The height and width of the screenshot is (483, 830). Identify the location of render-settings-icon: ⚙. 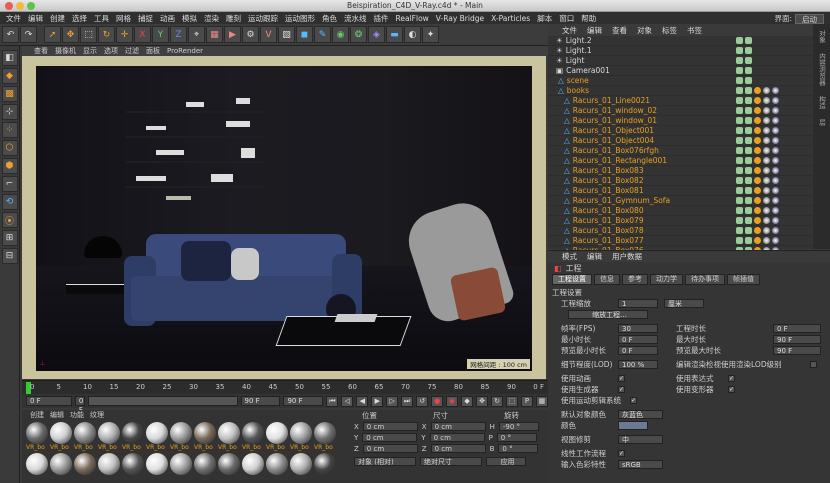
(250, 34).